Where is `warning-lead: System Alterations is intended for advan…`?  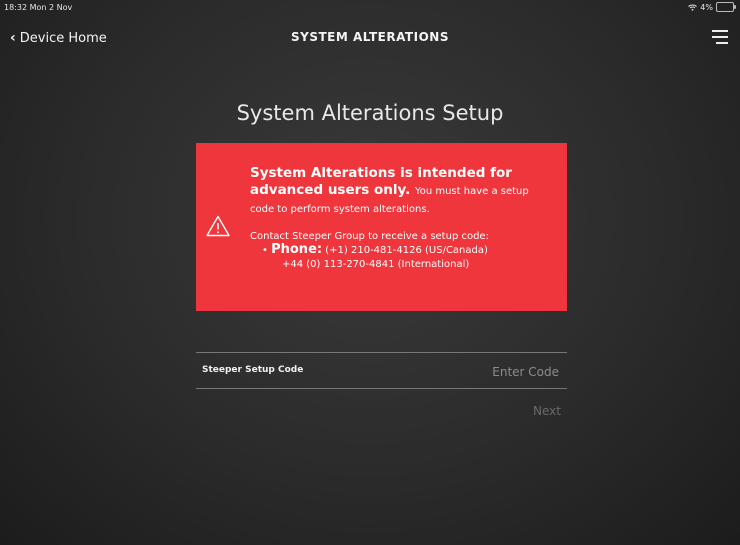
warning-lead: System Alterations is intended for advan… is located at coordinates (398, 191).